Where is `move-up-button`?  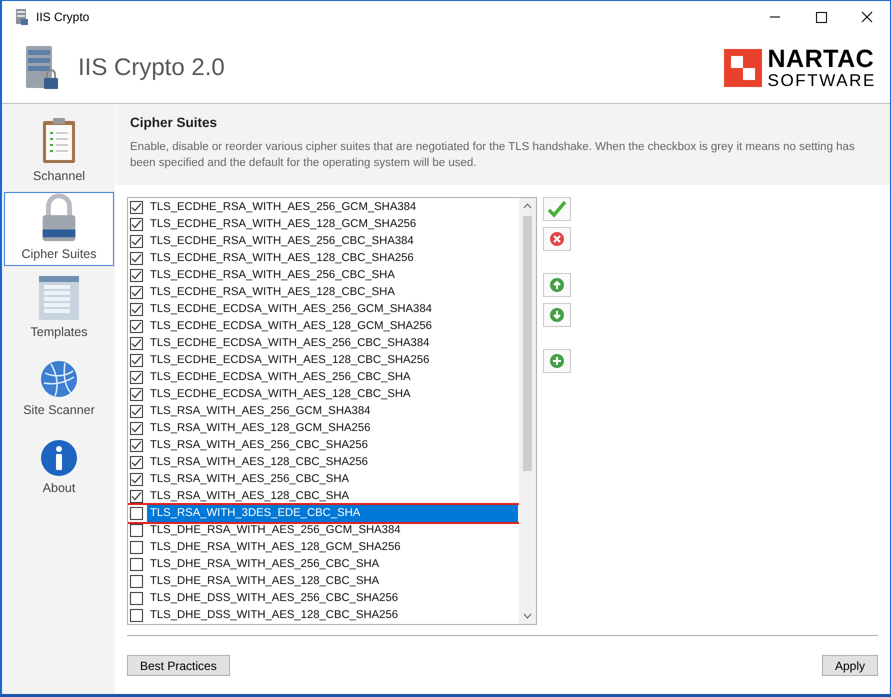 move-up-button is located at coordinates (557, 285).